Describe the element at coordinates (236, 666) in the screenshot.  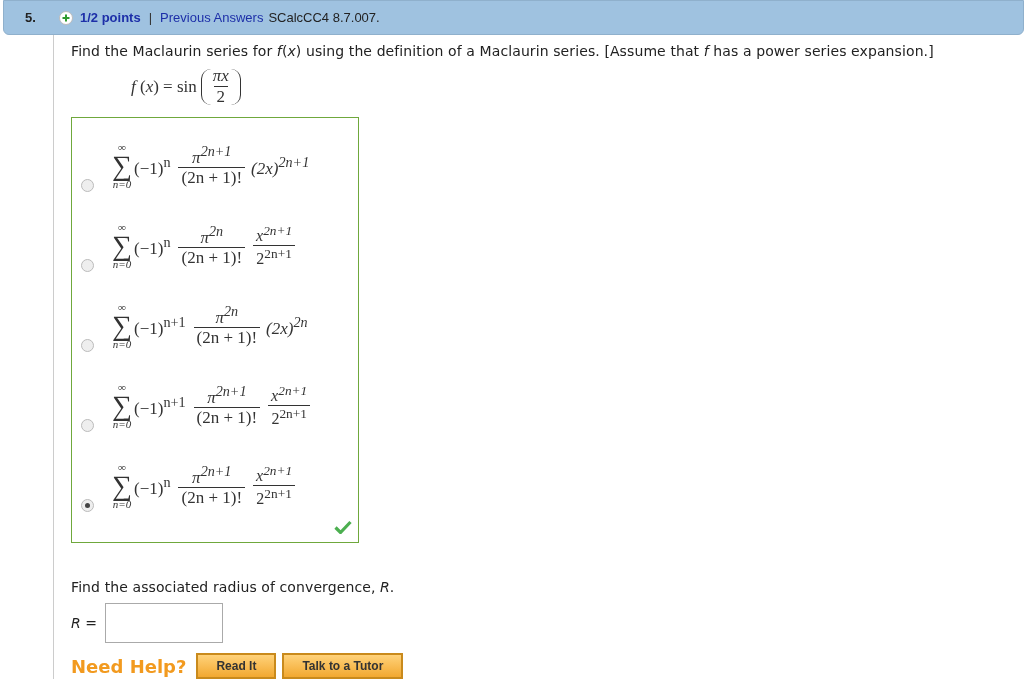
I see `help-button: Read It` at that location.